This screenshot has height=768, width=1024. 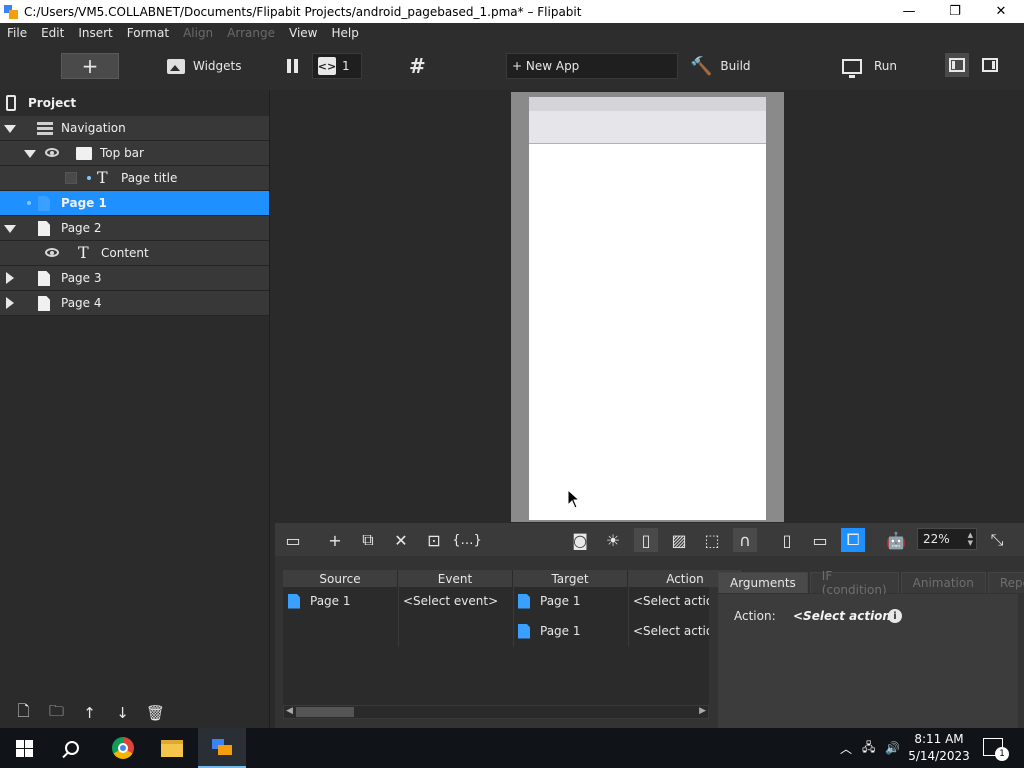 What do you see at coordinates (294, 66) in the screenshot?
I see `pause-button` at bounding box center [294, 66].